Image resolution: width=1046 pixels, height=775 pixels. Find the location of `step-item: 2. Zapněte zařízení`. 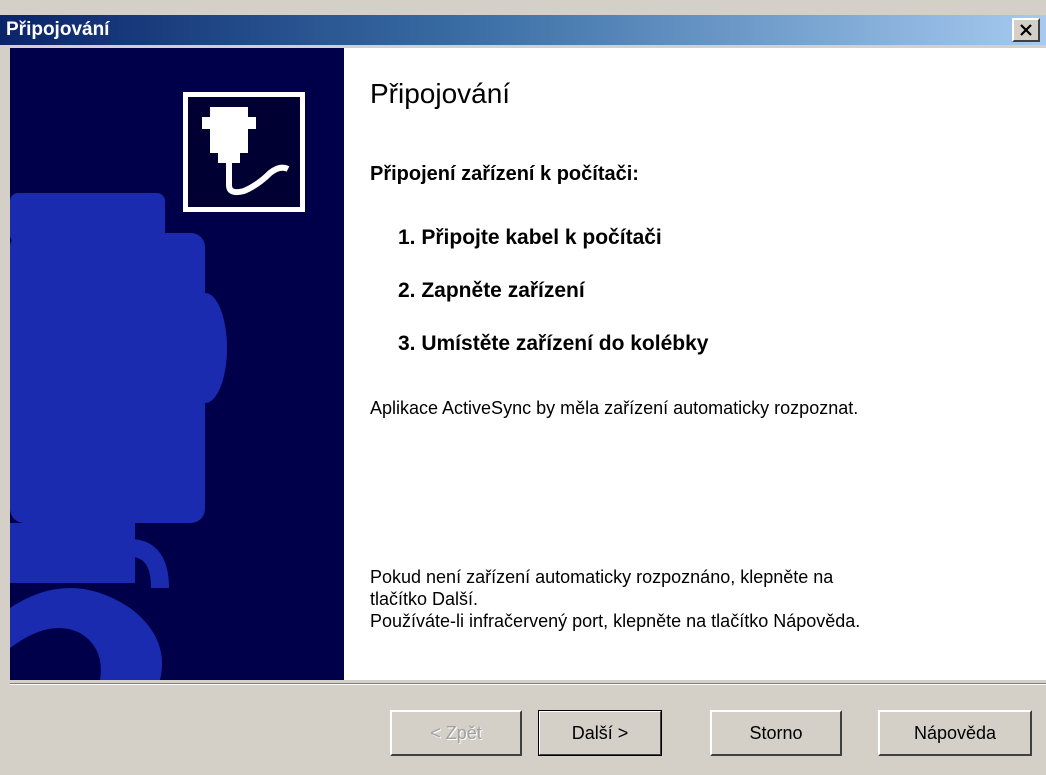

step-item: 2. Zapněte zařízení is located at coordinates (491, 290).